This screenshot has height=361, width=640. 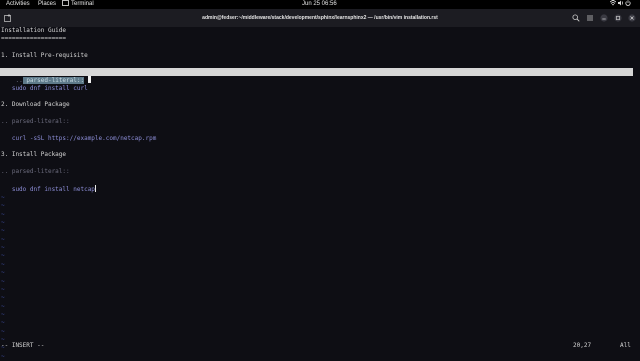 I want to click on directive-marker: .., so click(x=19, y=80).